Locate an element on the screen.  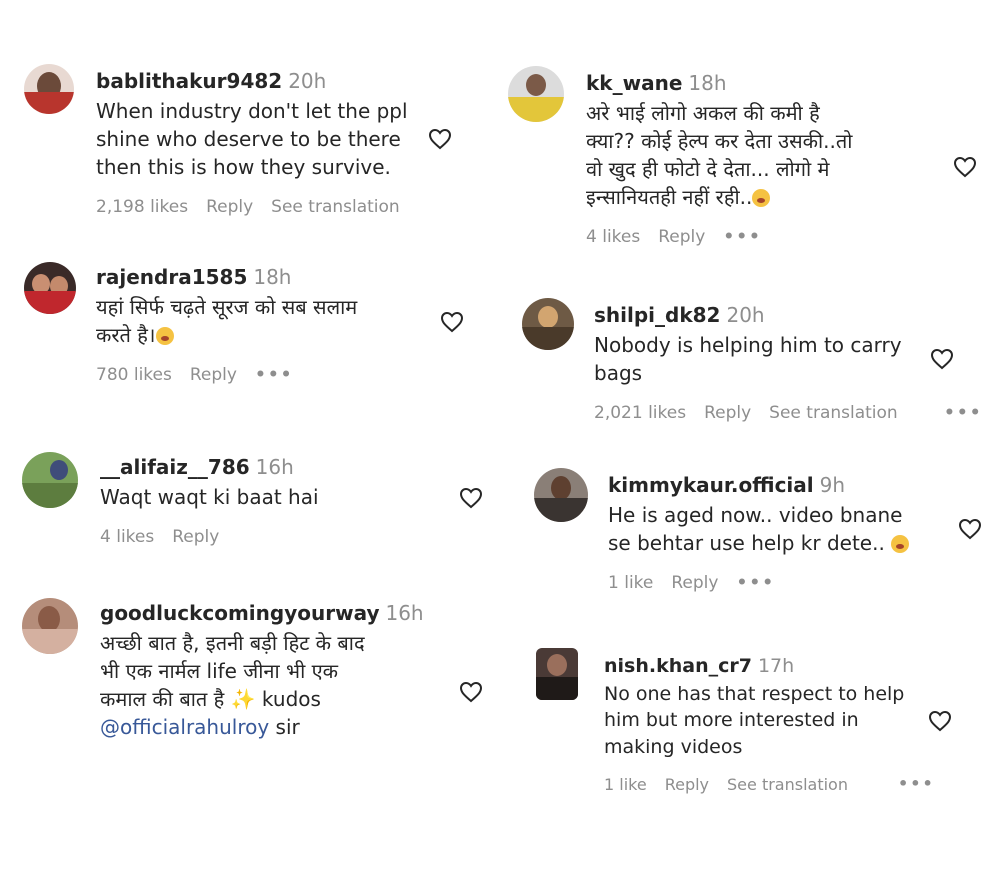
timestamp: 9h is located at coordinates (832, 485).